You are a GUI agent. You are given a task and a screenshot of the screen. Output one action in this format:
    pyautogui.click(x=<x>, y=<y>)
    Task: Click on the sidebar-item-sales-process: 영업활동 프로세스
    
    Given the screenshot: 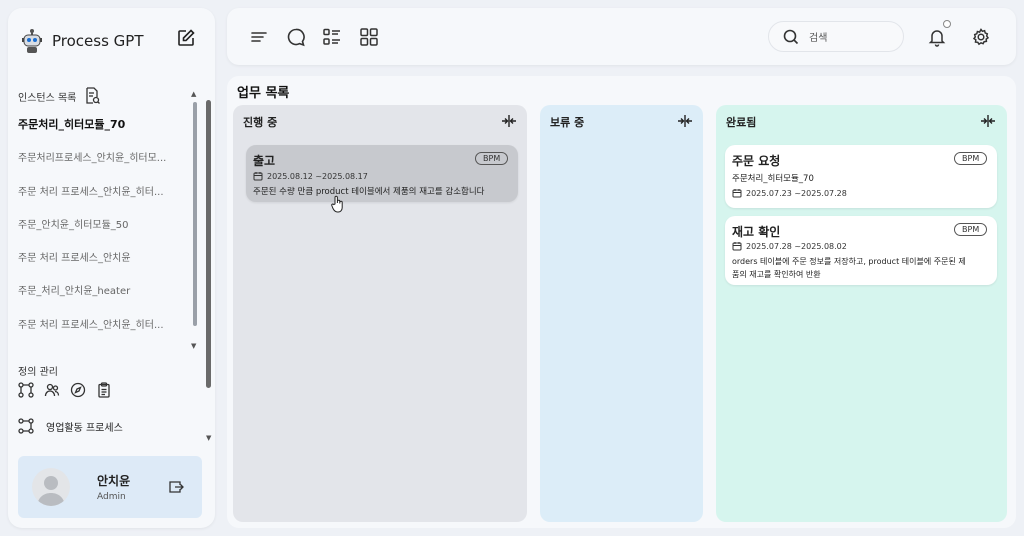 What is the action you would take?
    pyautogui.click(x=70, y=426)
    